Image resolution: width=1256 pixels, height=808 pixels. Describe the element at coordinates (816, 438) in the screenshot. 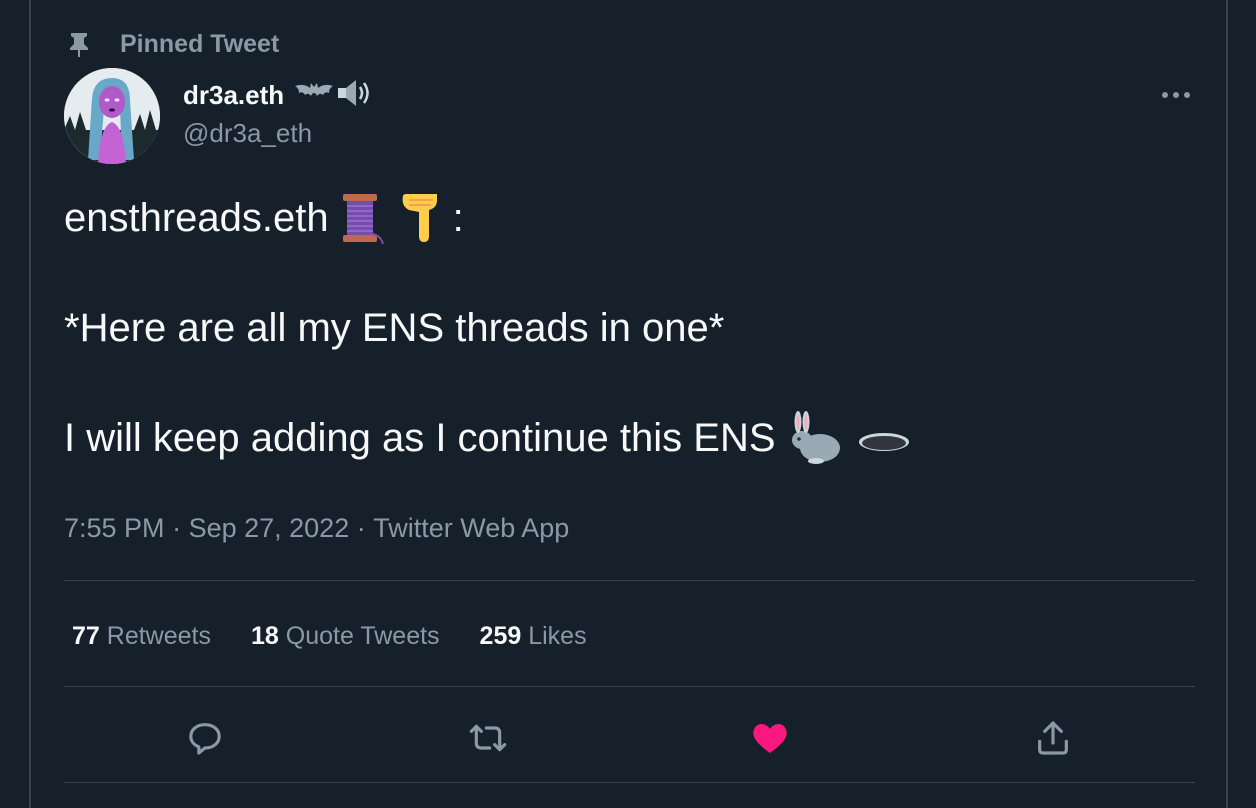

I see `rabbit-emoji` at that location.